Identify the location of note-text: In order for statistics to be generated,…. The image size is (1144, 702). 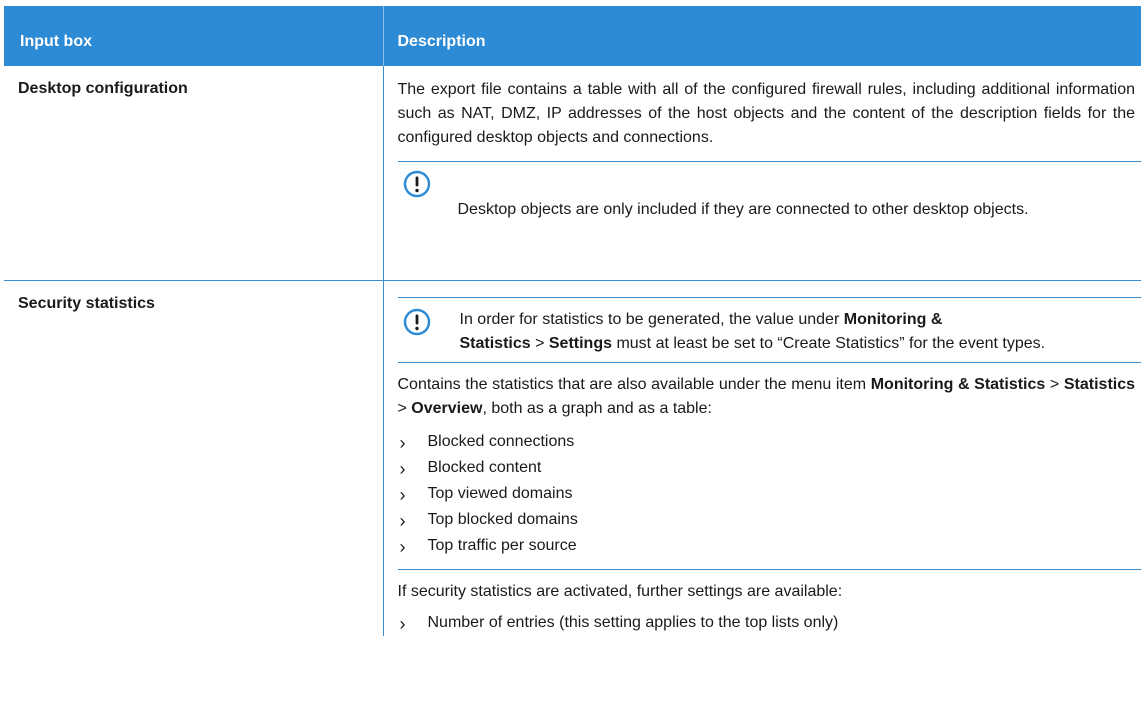
(752, 331).